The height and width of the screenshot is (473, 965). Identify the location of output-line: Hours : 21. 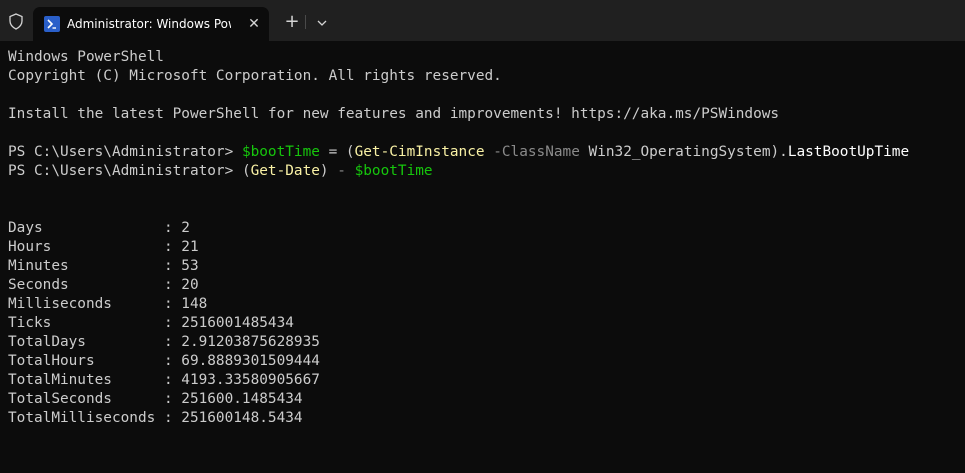
(103, 247).